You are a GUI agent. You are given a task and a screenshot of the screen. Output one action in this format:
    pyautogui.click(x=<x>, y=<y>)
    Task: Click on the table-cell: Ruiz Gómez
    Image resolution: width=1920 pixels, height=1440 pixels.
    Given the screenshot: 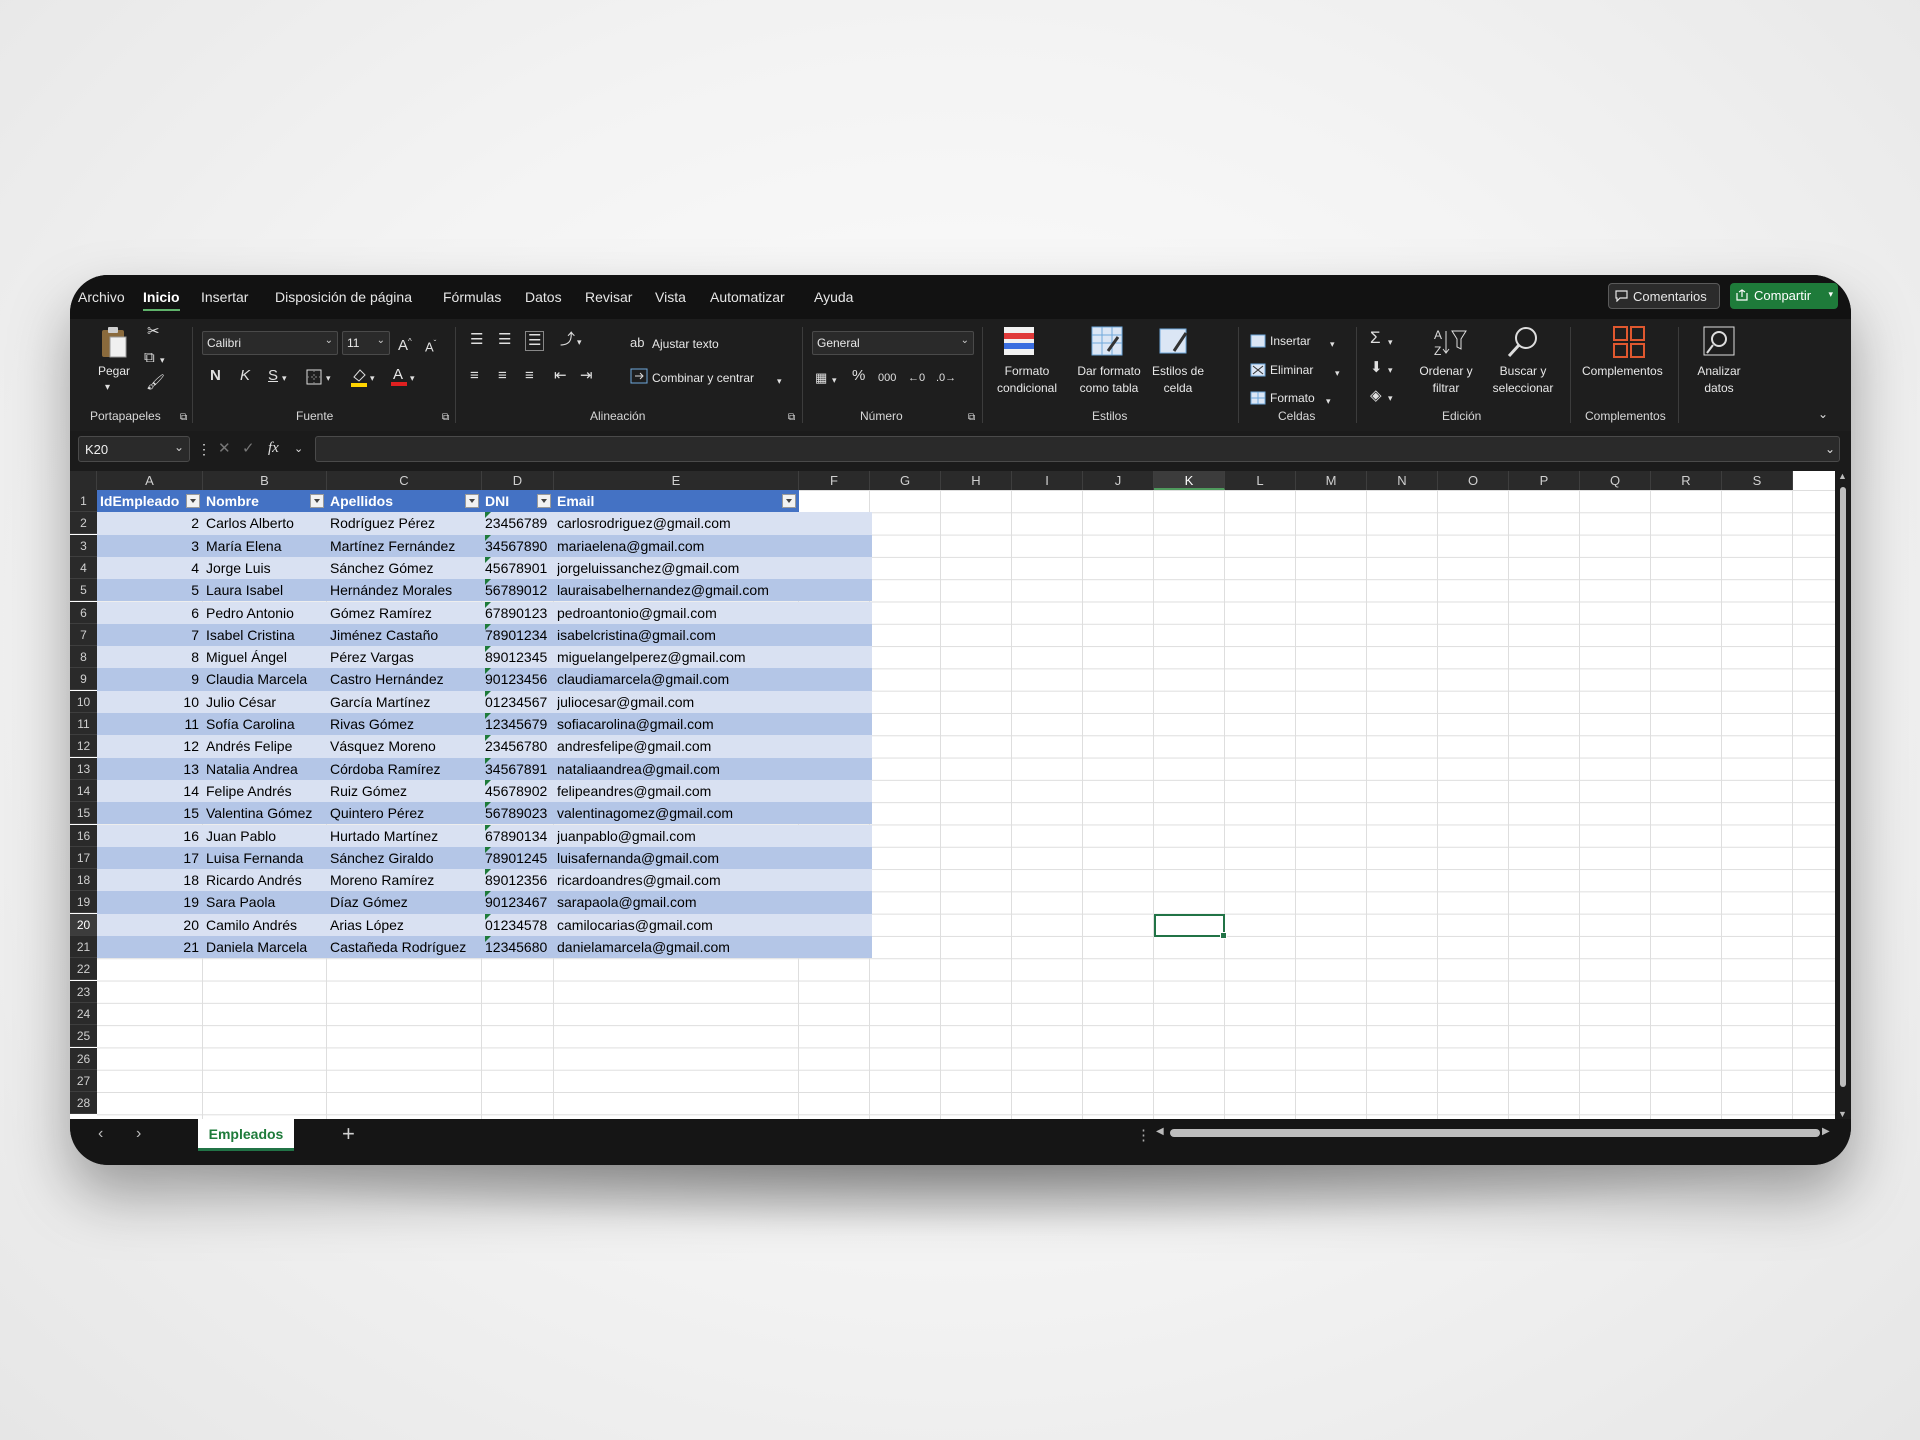 What is the action you would take?
    pyautogui.click(x=406, y=791)
    